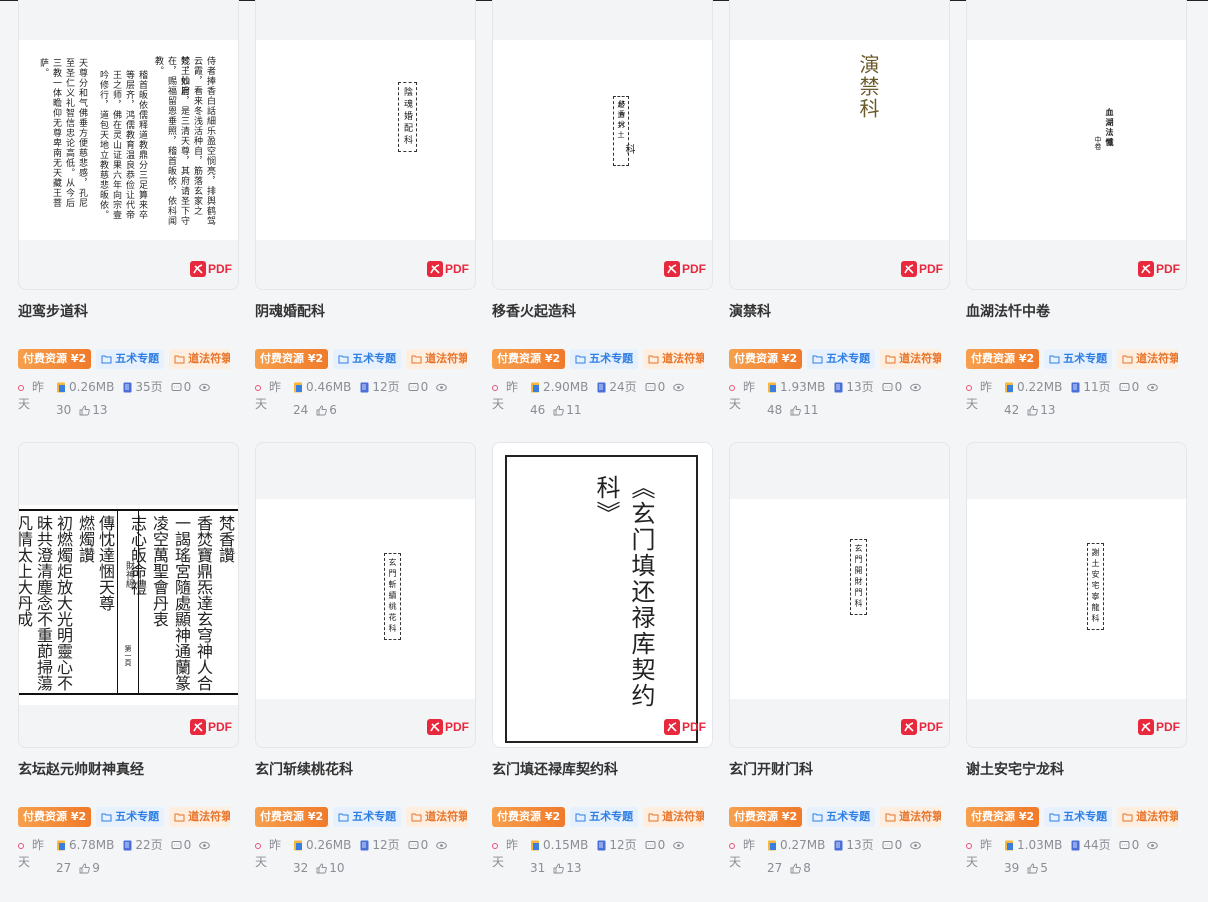 The image size is (1208, 902). What do you see at coordinates (839, 770) in the screenshot?
I see `resource-title: 玄门开财门科` at bounding box center [839, 770].